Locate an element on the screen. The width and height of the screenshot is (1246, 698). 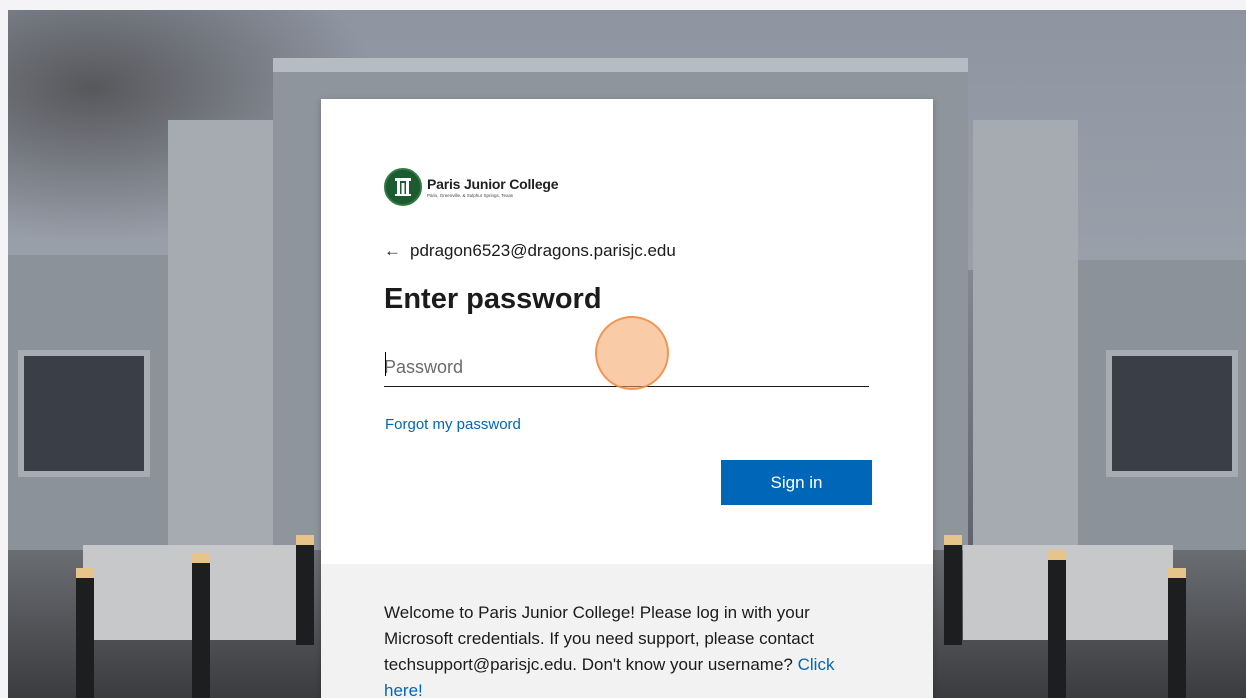
forgot-password-link: Forgot my password is located at coordinates (453, 424).